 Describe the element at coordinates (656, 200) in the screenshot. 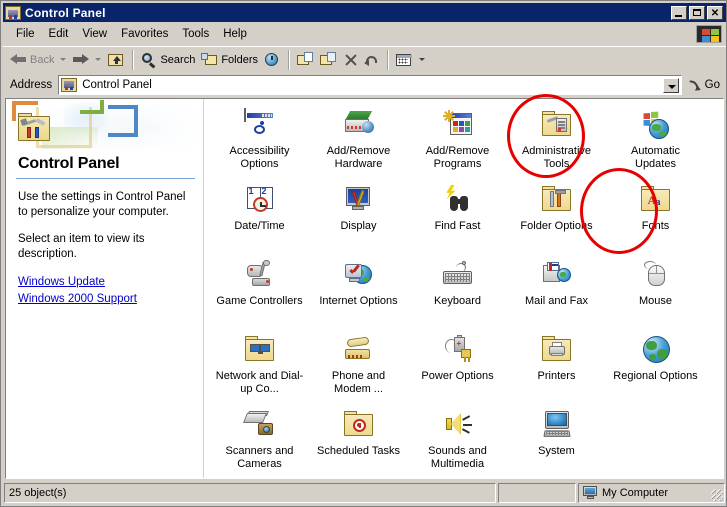

I see `fonts-icon: Aa` at that location.